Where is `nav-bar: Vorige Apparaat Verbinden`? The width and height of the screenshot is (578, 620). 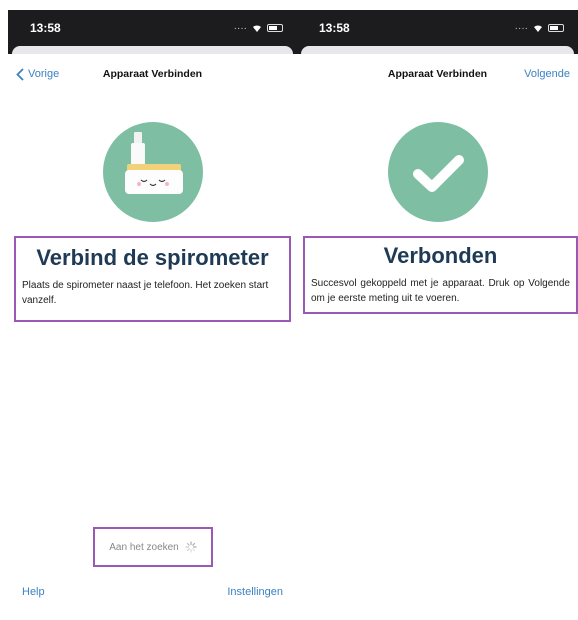
nav-bar: Vorige Apparaat Verbinden is located at coordinates (152, 74).